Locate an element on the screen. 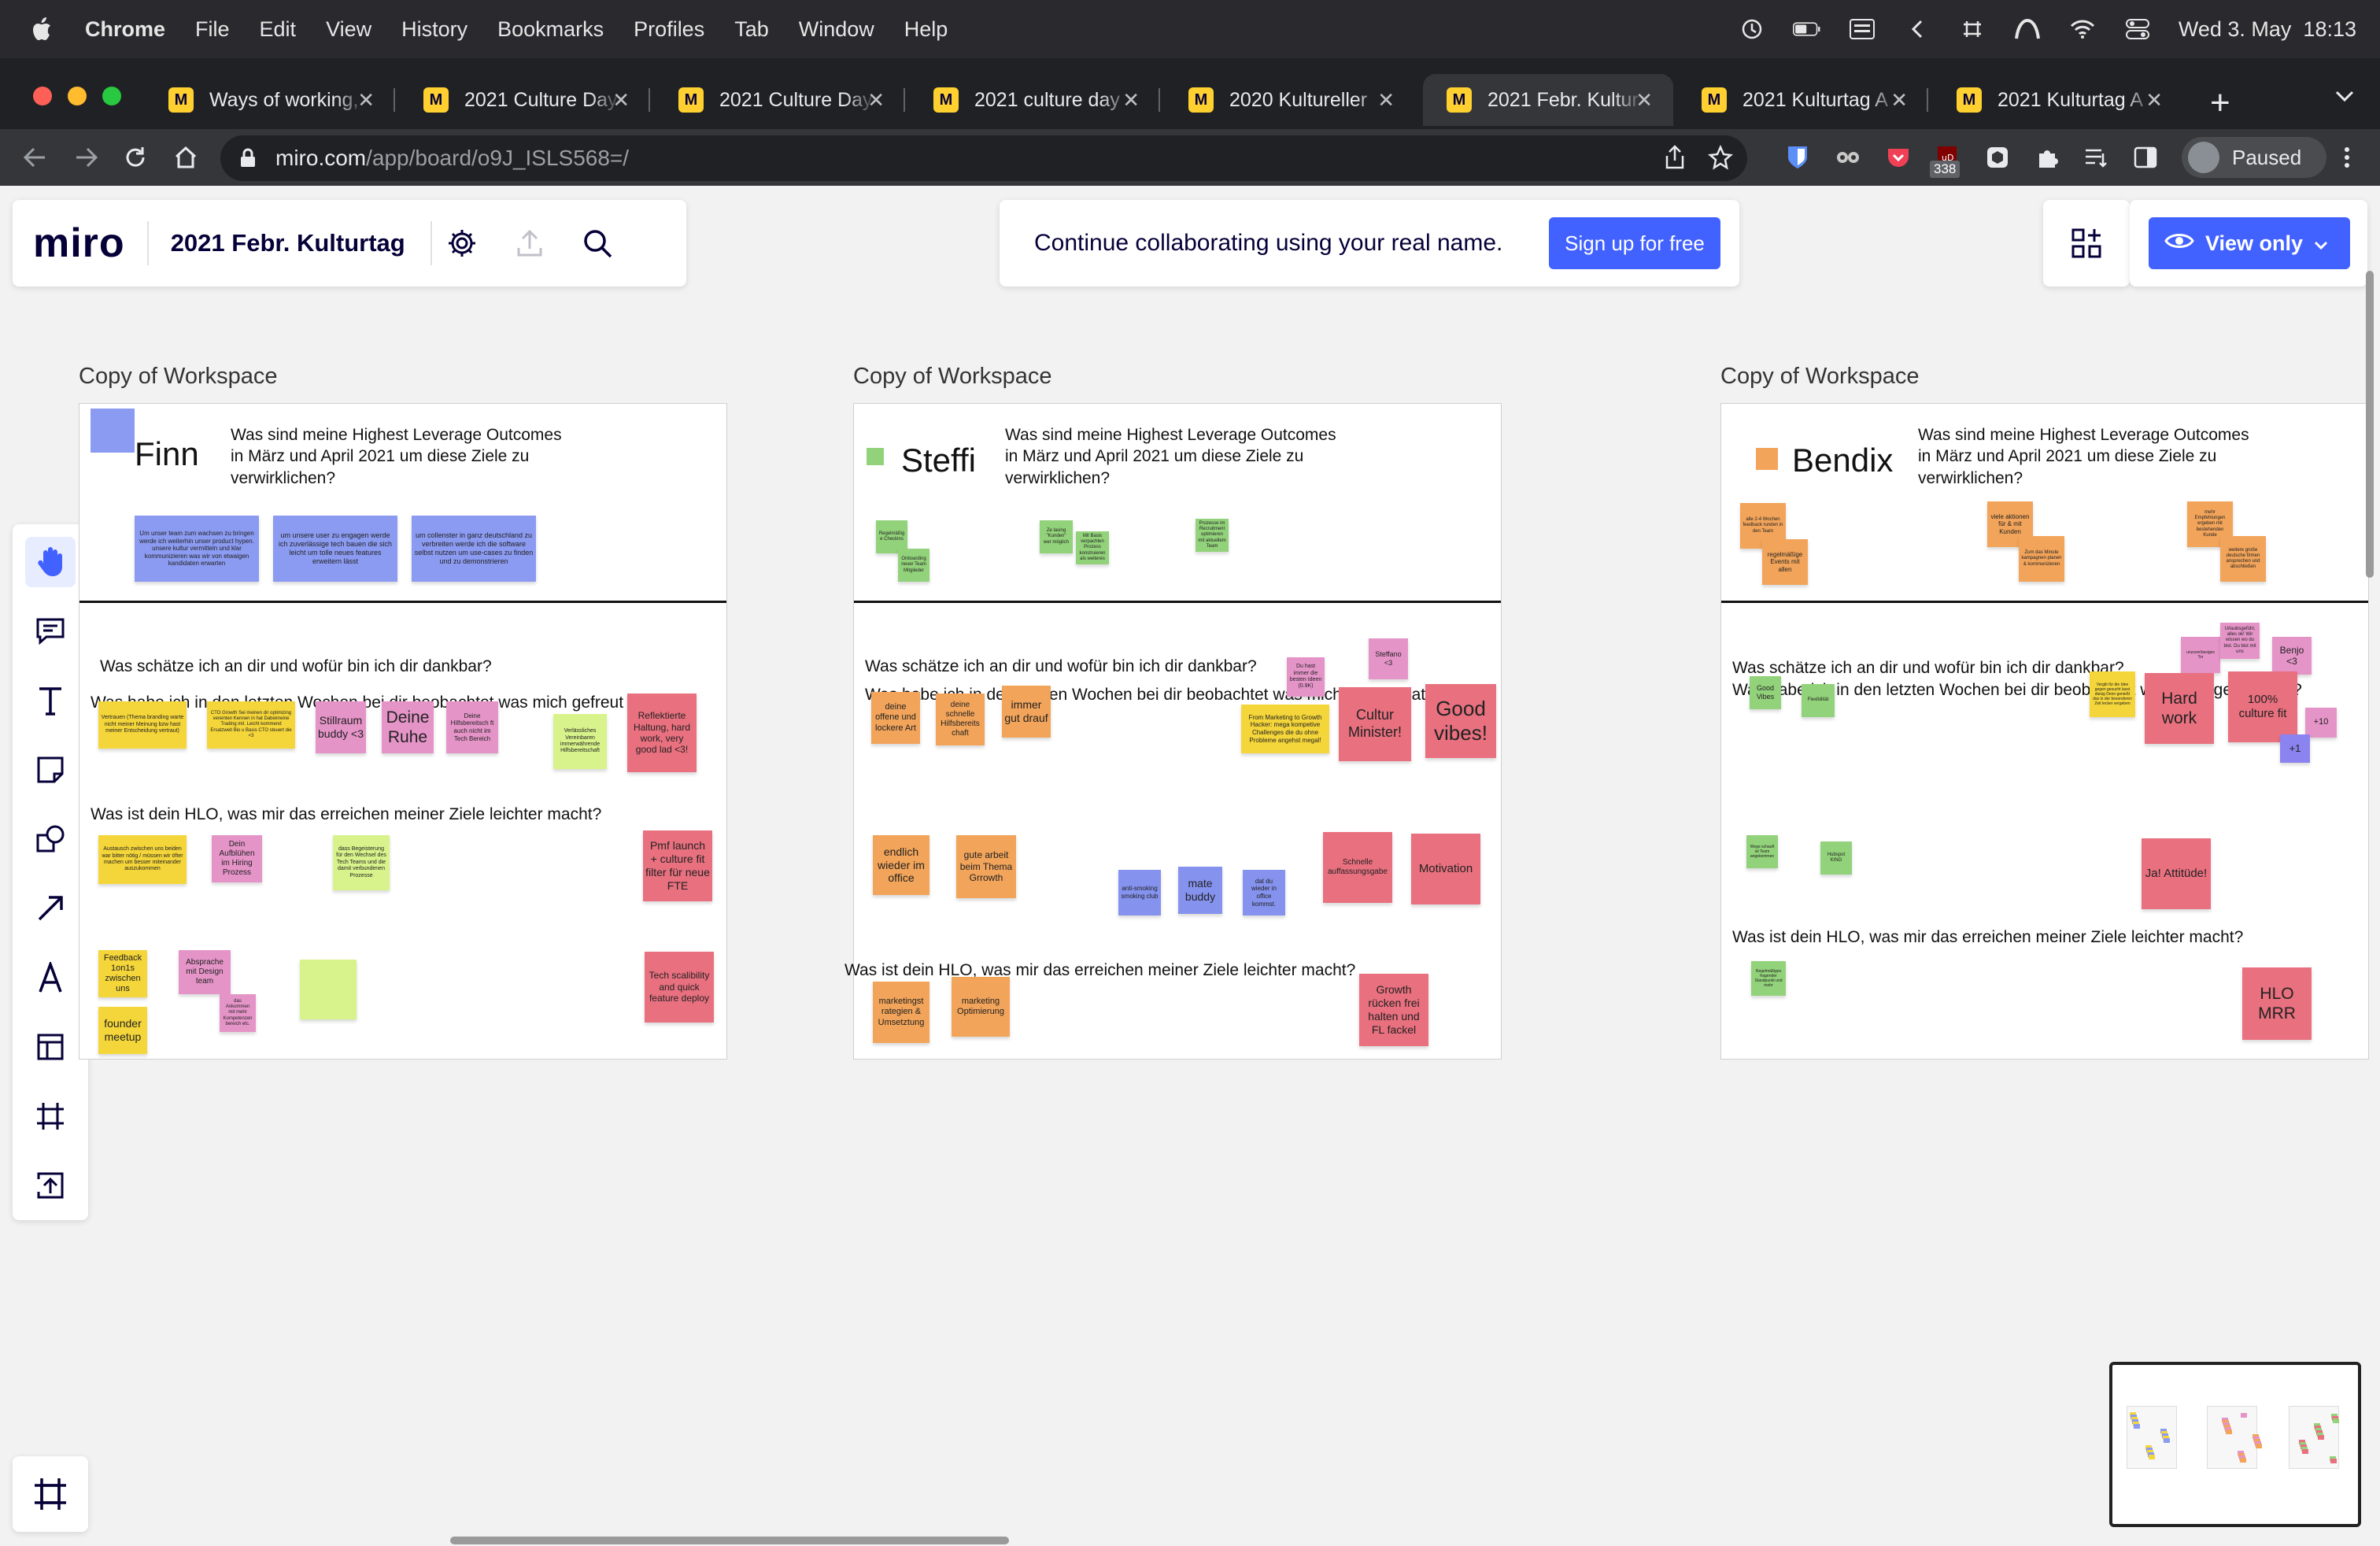 The image size is (2380, 1546). keyboard-icon is located at coordinates (1862, 29).